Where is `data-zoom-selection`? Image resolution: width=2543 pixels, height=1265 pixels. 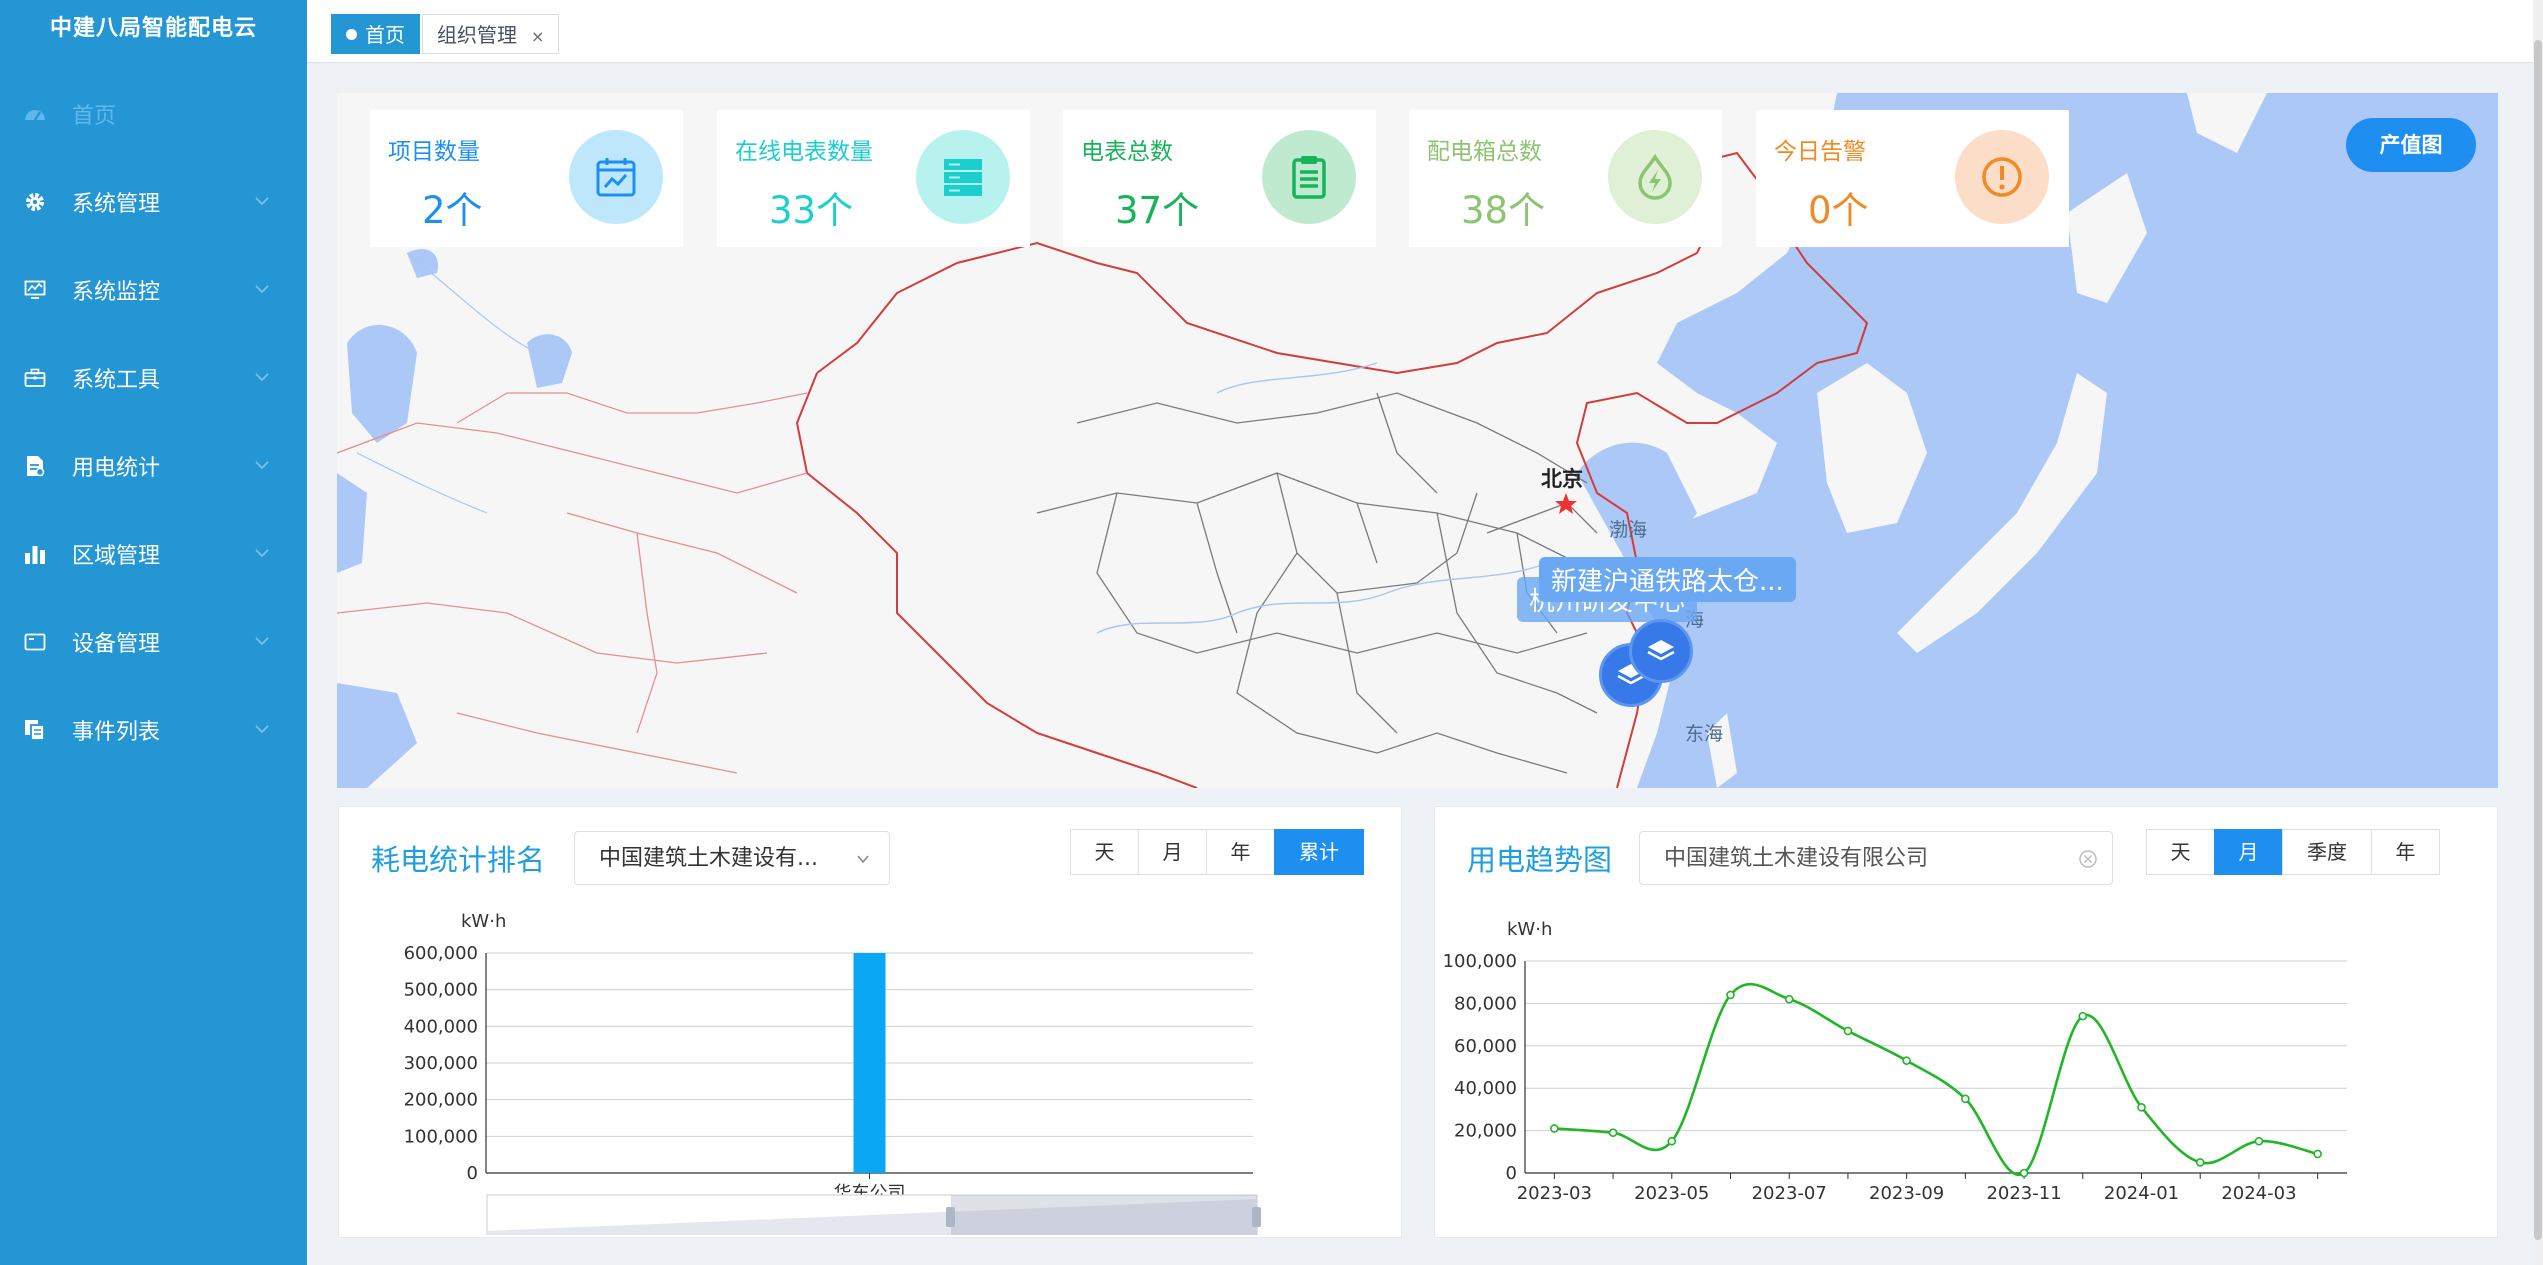
data-zoom-selection is located at coordinates (1104, 1215).